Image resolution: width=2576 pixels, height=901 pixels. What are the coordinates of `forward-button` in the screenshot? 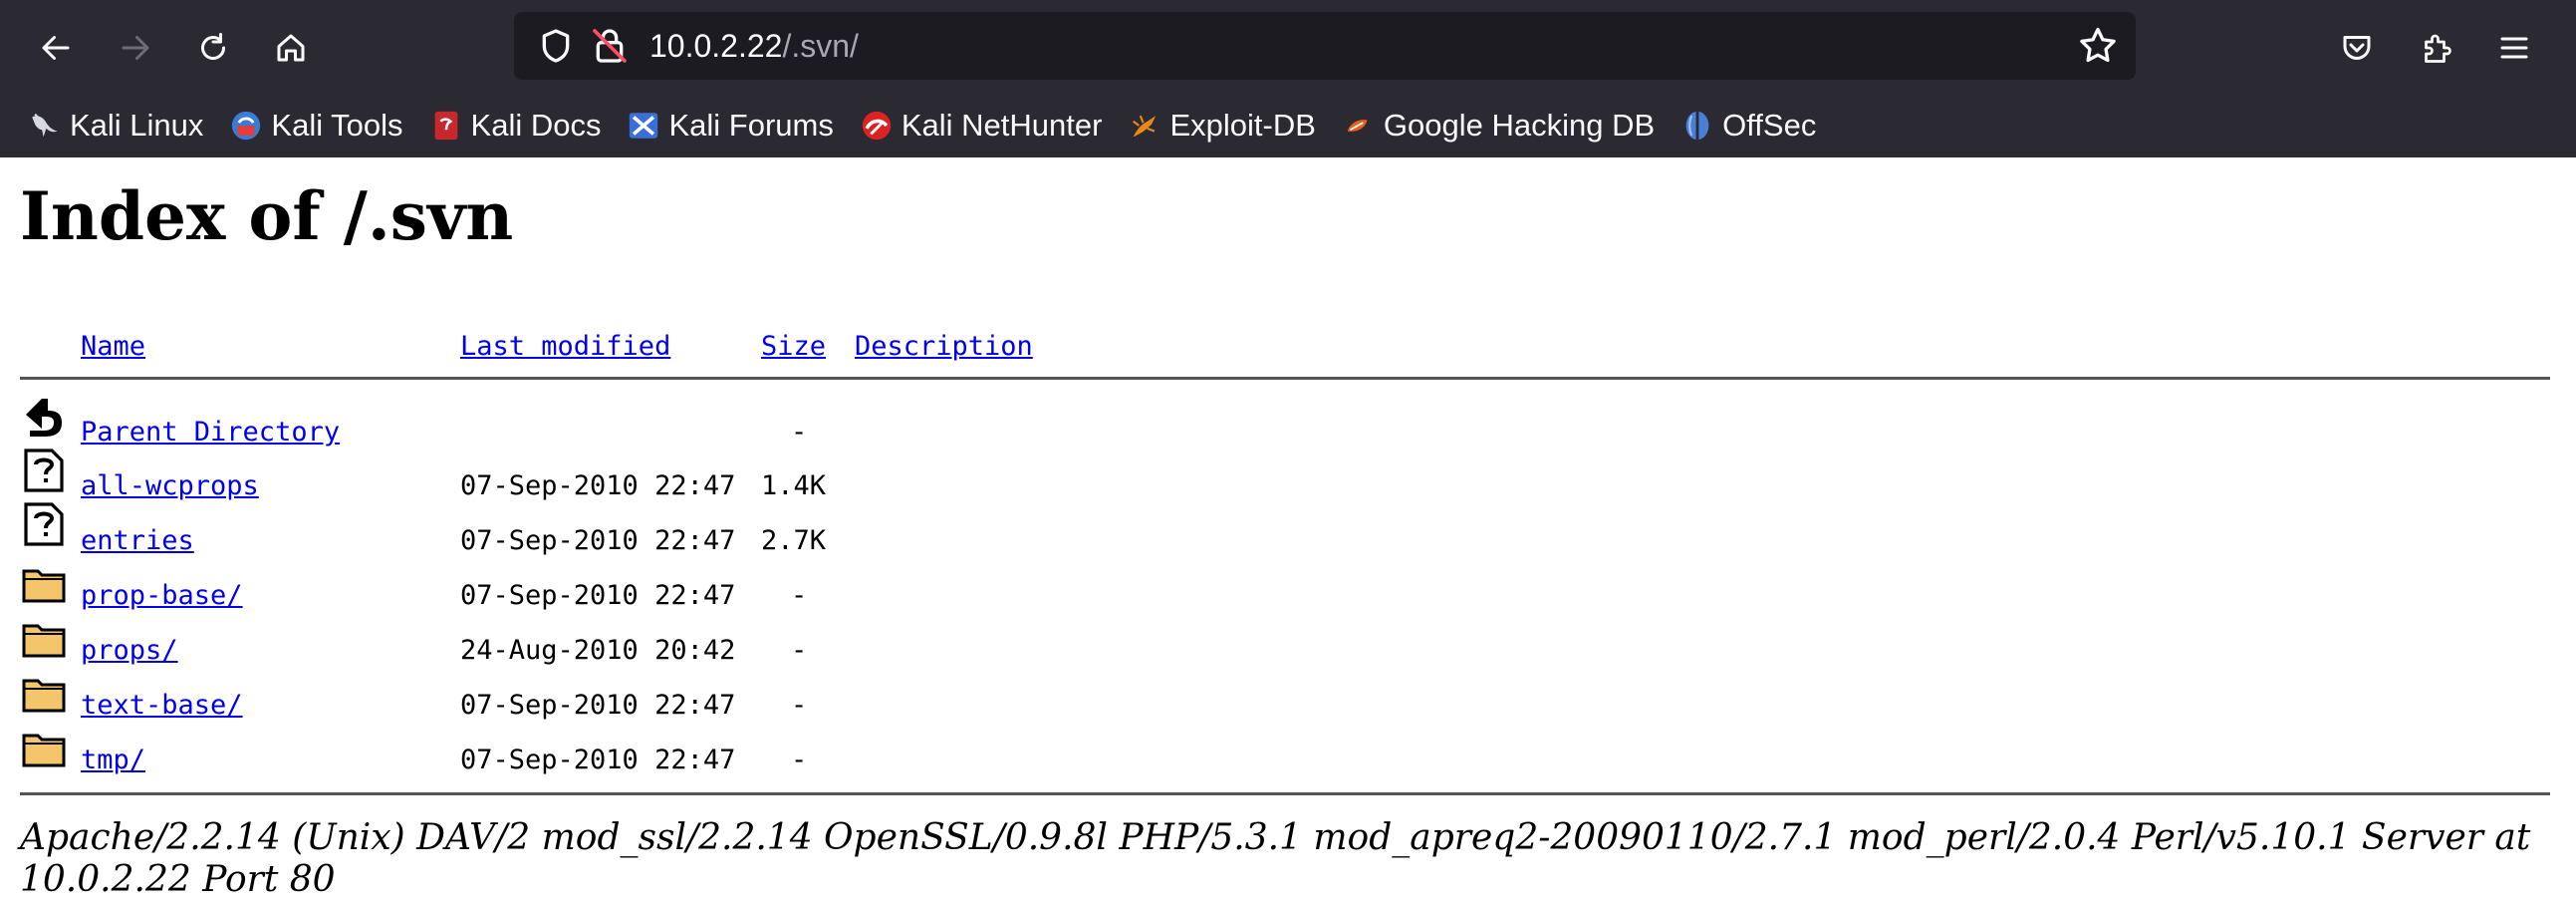 It's located at (135, 48).